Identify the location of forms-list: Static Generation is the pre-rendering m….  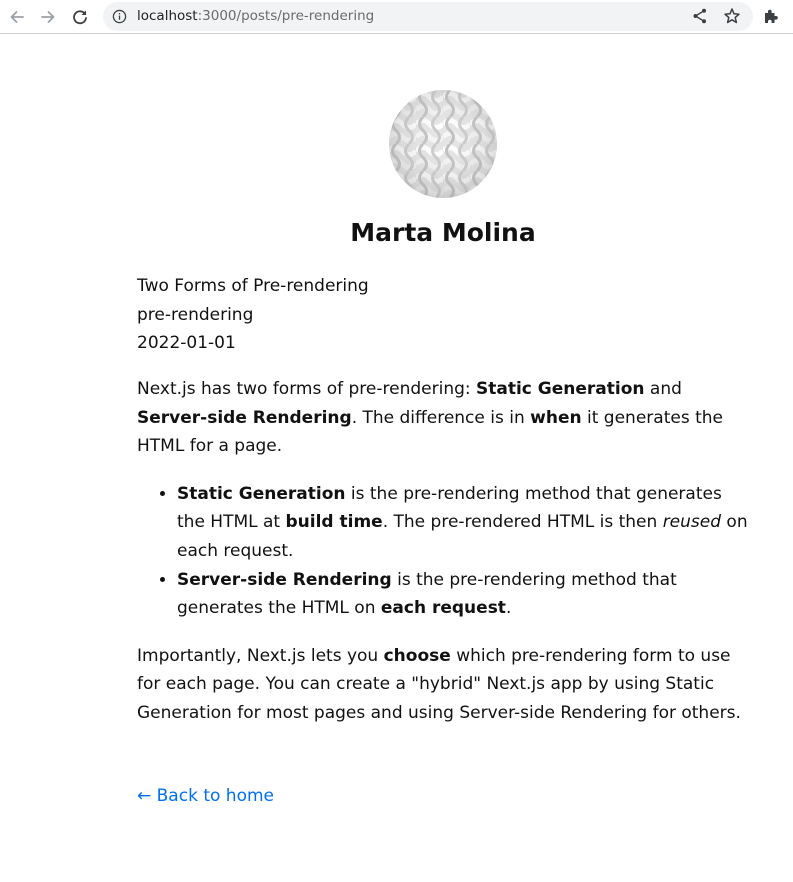
(443, 551).